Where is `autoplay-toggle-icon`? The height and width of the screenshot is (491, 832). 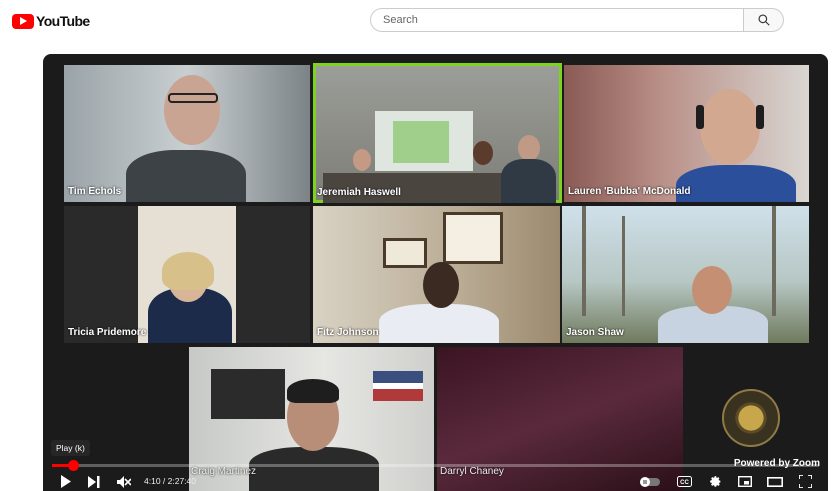 autoplay-toggle-icon is located at coordinates (650, 481).